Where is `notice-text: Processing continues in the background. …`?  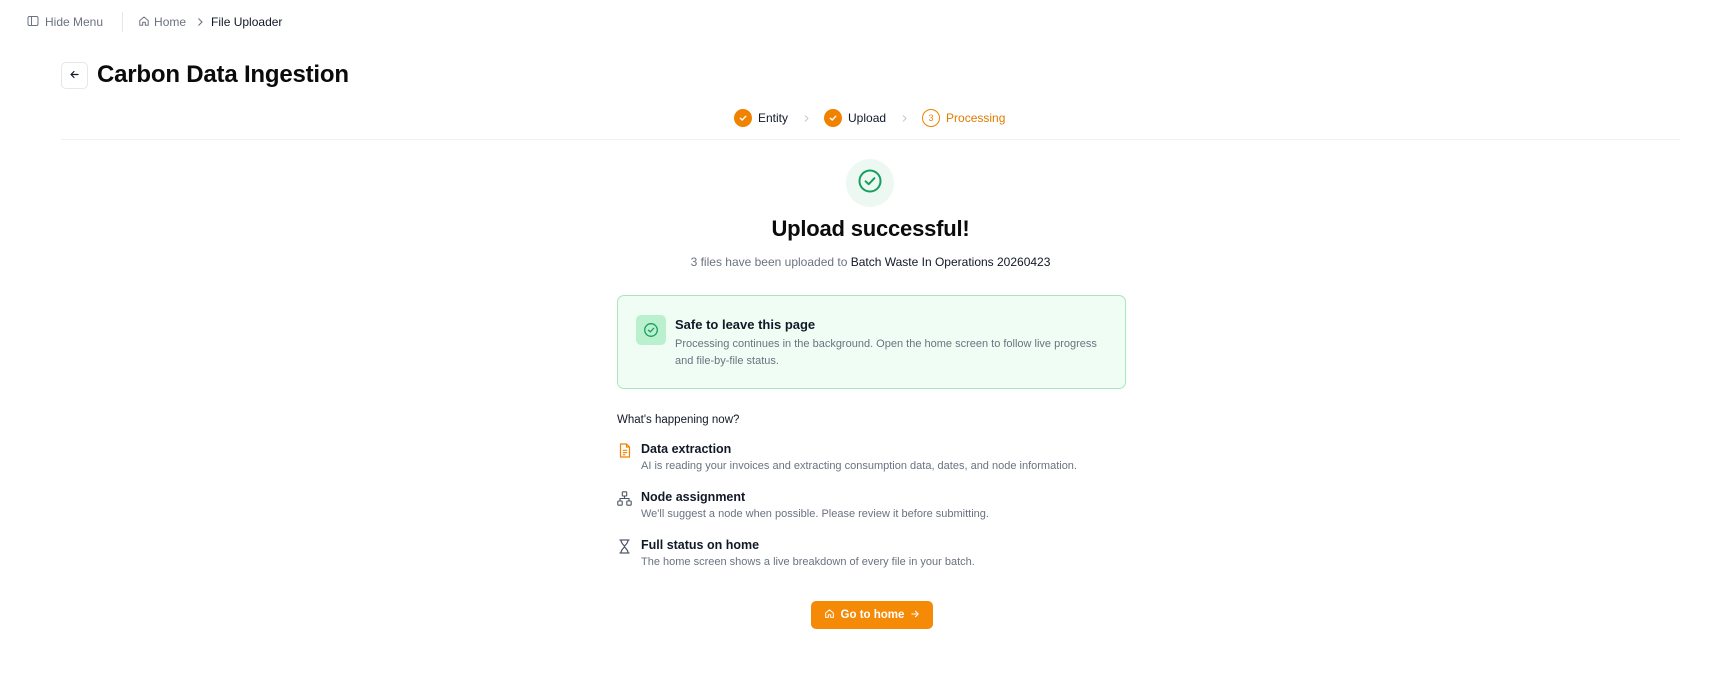 notice-text: Processing continues in the background. … is located at coordinates (886, 352).